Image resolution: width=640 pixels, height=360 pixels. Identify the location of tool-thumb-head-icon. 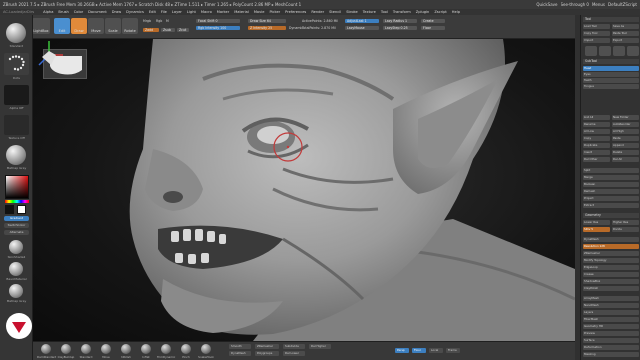
(591, 51).